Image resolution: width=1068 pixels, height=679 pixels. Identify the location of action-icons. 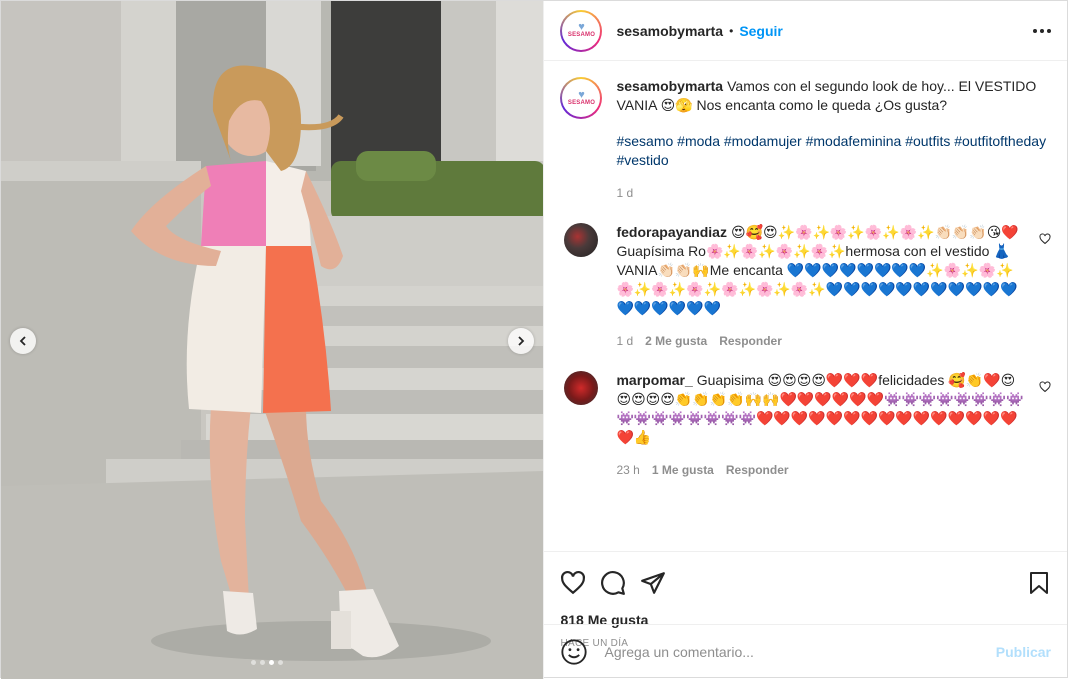
(805, 583).